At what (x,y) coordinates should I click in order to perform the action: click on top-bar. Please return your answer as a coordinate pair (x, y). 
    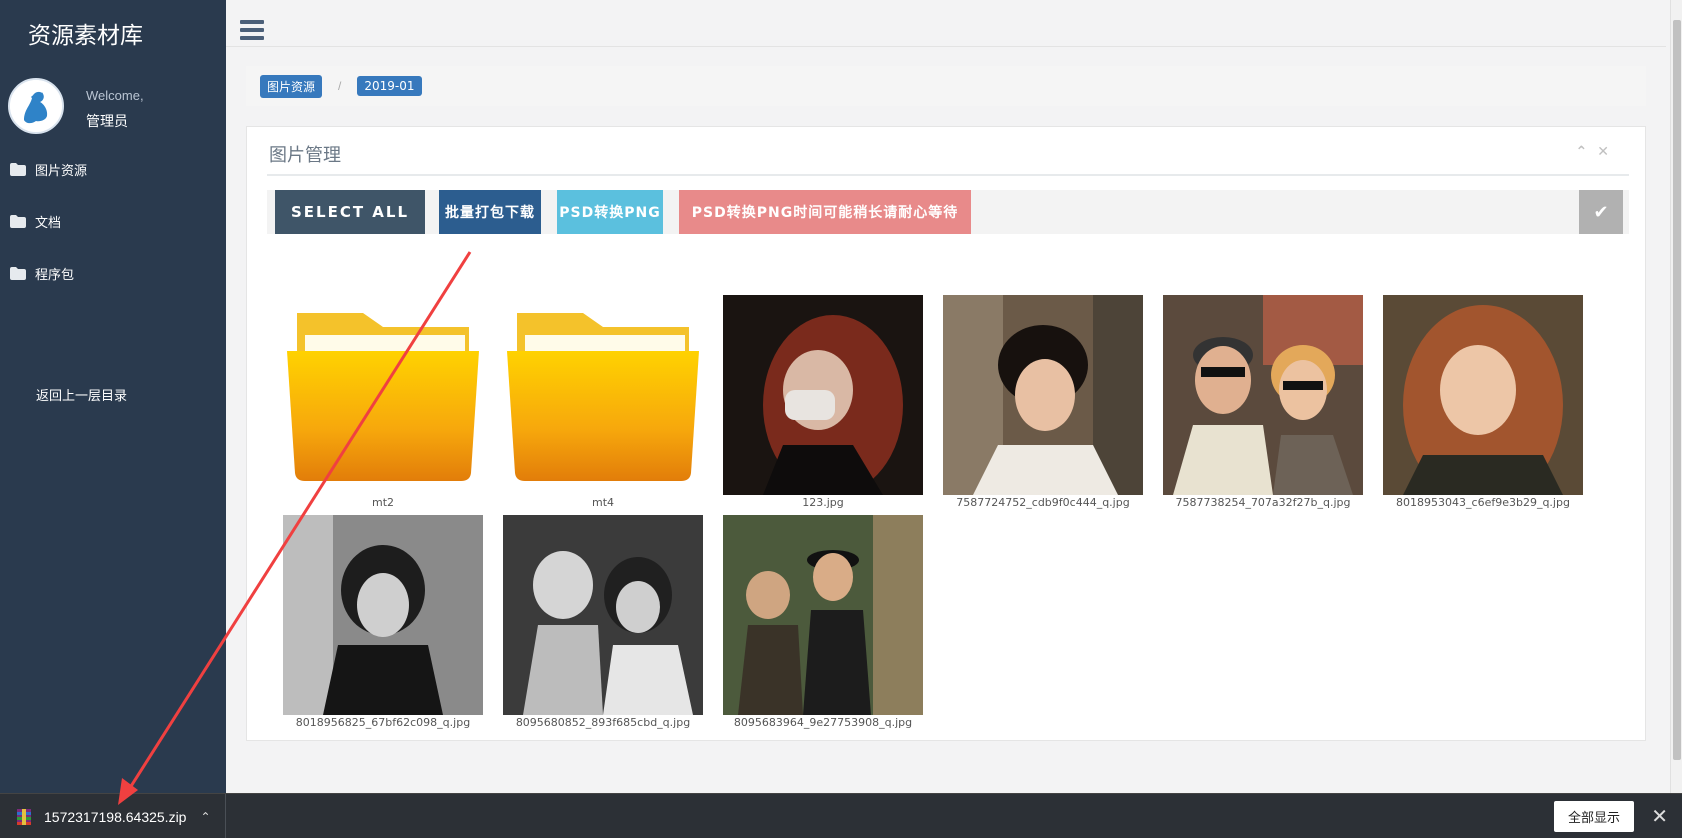
    Looking at the image, I should click on (946, 23).